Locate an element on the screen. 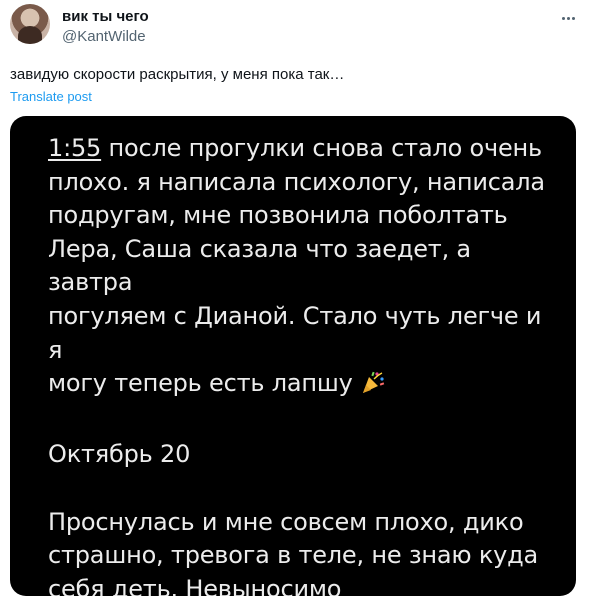  note-time: 1:55 is located at coordinates (75, 148).